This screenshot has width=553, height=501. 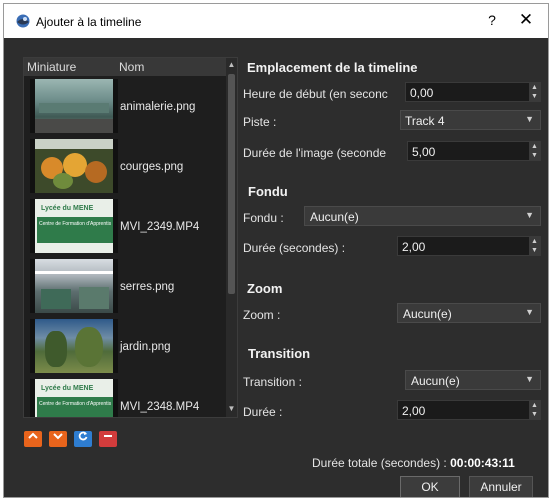 What do you see at coordinates (108, 439) in the screenshot?
I see `remove-button` at bounding box center [108, 439].